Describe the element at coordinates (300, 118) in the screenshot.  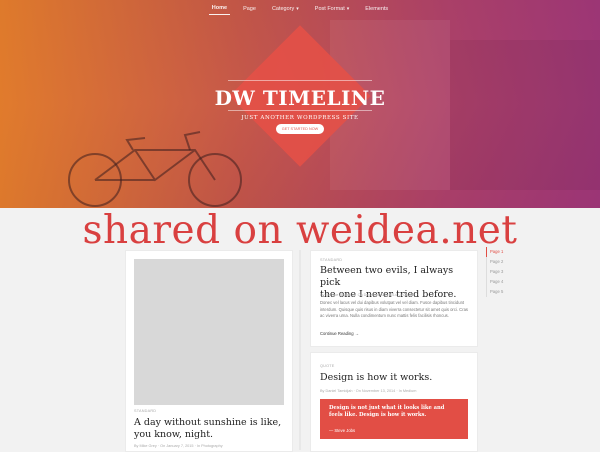
I see `site-tagline: JUST ANOTHER WORDPRESS SITE` at that location.